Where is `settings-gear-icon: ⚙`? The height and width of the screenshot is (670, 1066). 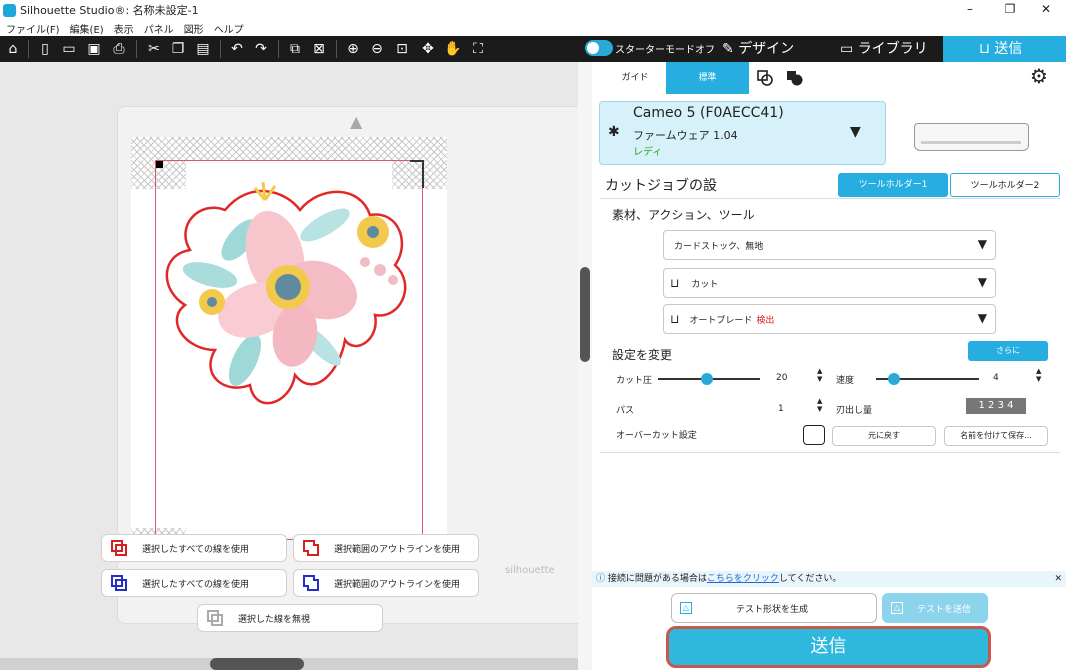 settings-gear-icon: ⚙ is located at coordinates (1039, 76).